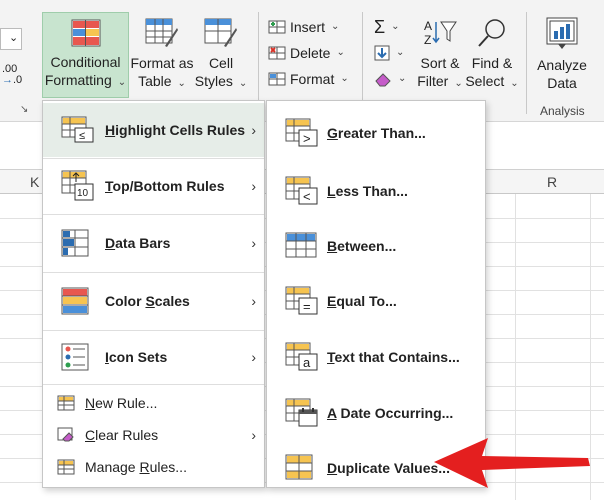  What do you see at coordinates (153, 301) in the screenshot?
I see `menu-item-color-scales: Color Scales ›` at bounding box center [153, 301].